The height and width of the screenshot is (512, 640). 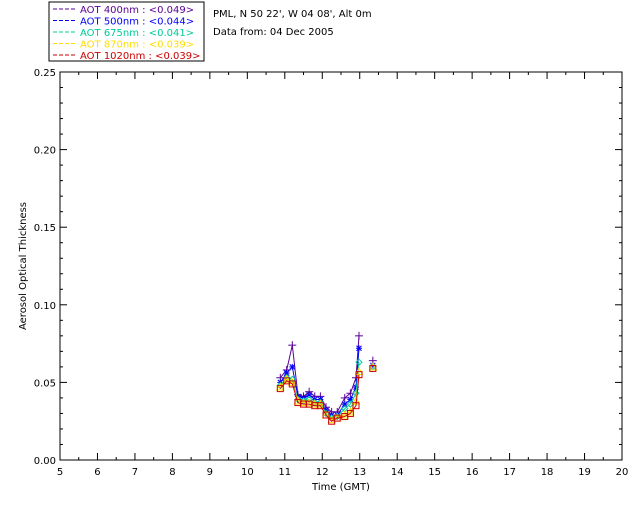 What do you see at coordinates (45, 228) in the screenshot?
I see `y-tick-label: 0.15` at bounding box center [45, 228].